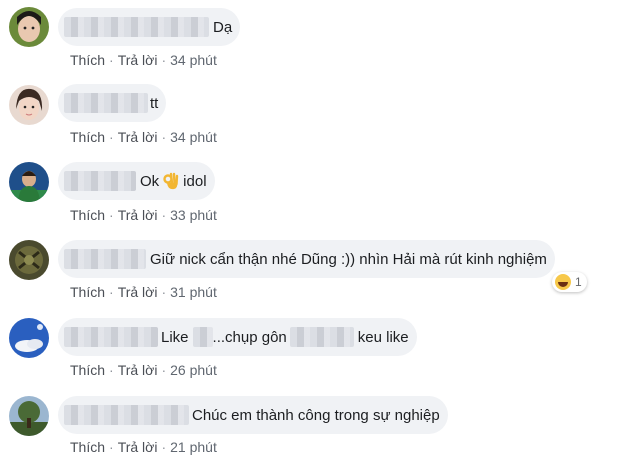 The width and height of the screenshot is (640, 465). Describe the element at coordinates (175, 337) in the screenshot. I see `comment-text: Like` at that location.